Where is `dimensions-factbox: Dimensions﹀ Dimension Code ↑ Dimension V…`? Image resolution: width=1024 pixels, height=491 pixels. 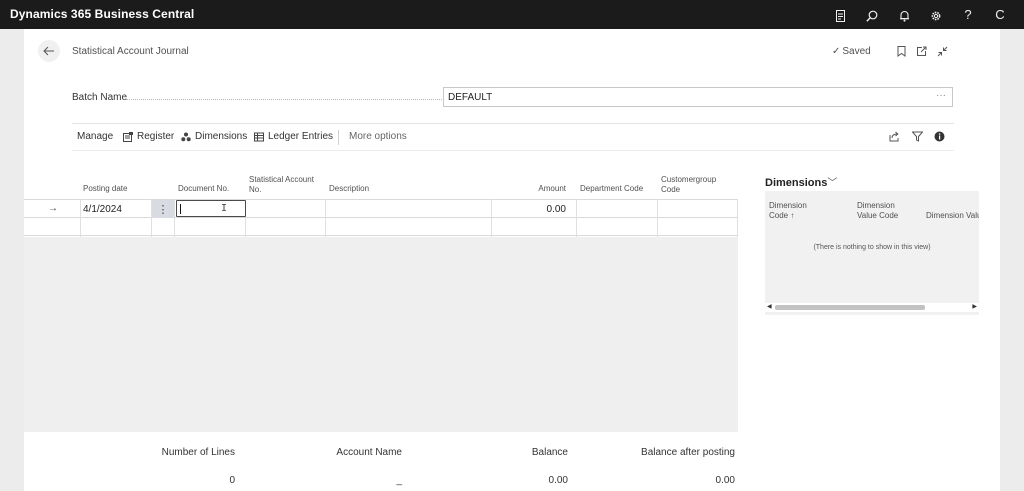
dimensions-factbox: Dimensions﹀ Dimension Code ↑ Dimension V… is located at coordinates (872, 244).